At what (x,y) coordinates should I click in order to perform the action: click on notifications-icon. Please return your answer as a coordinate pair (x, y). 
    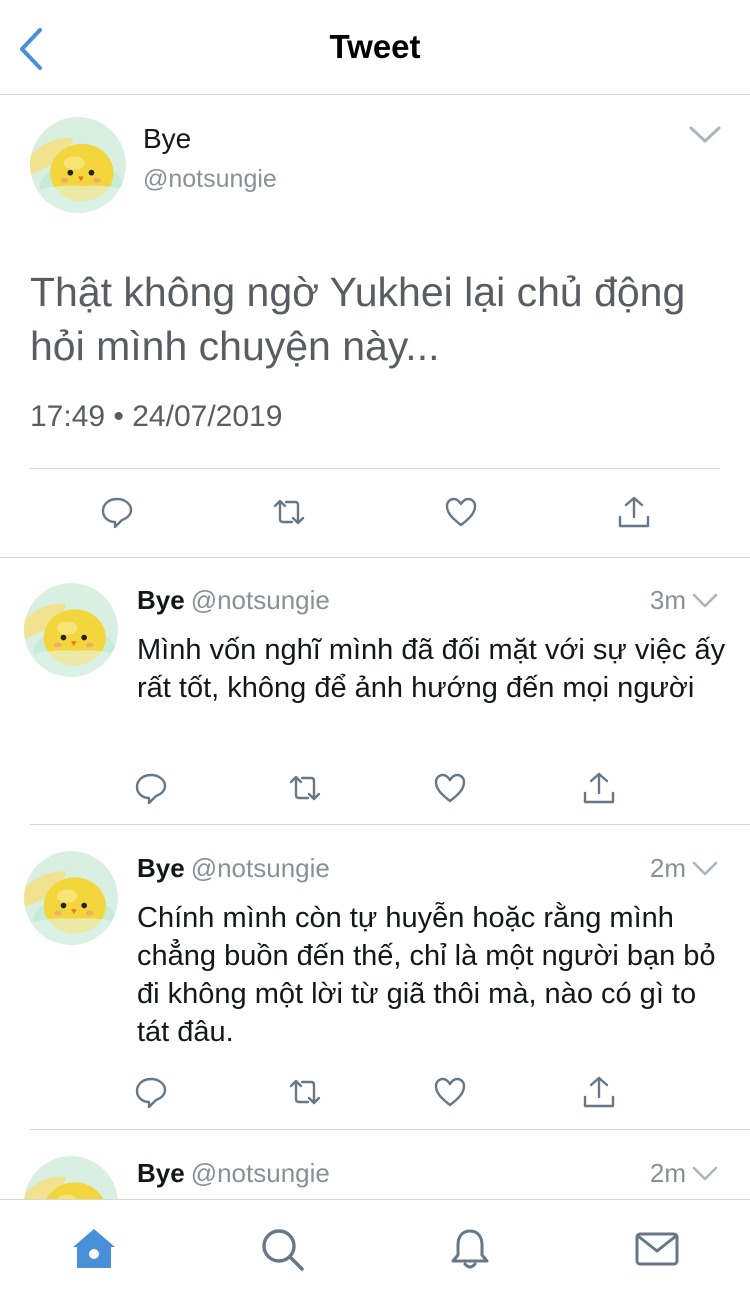
    Looking at the image, I should click on (470, 1249).